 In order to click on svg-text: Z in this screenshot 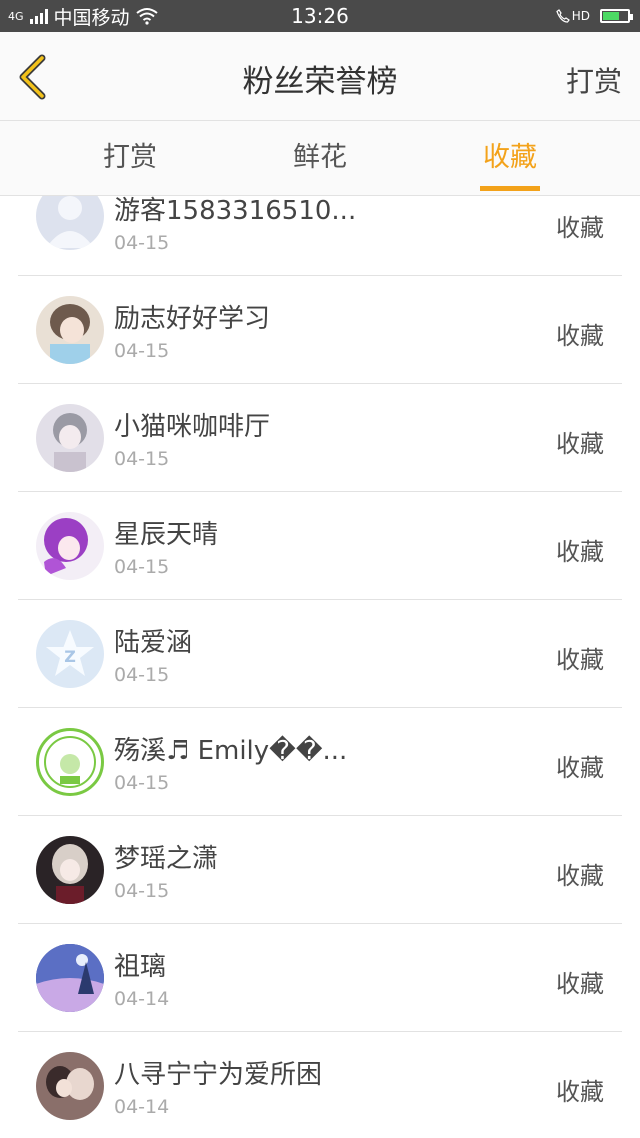, I will do `click(70, 656)`.